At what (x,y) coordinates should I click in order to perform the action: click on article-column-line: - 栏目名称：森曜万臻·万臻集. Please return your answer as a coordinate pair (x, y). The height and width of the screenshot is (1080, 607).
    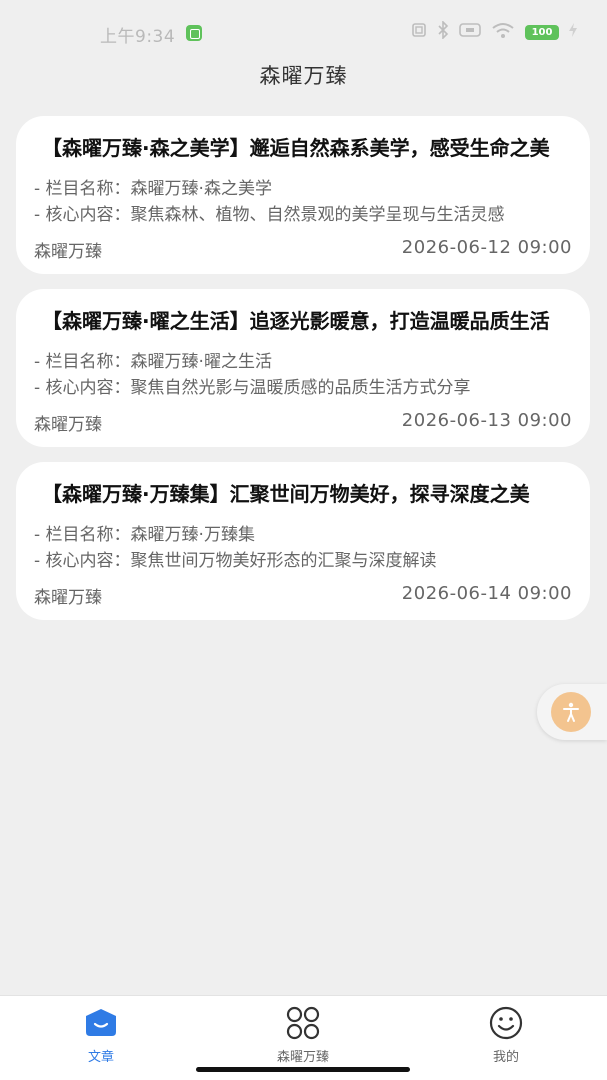
    Looking at the image, I should click on (144, 535).